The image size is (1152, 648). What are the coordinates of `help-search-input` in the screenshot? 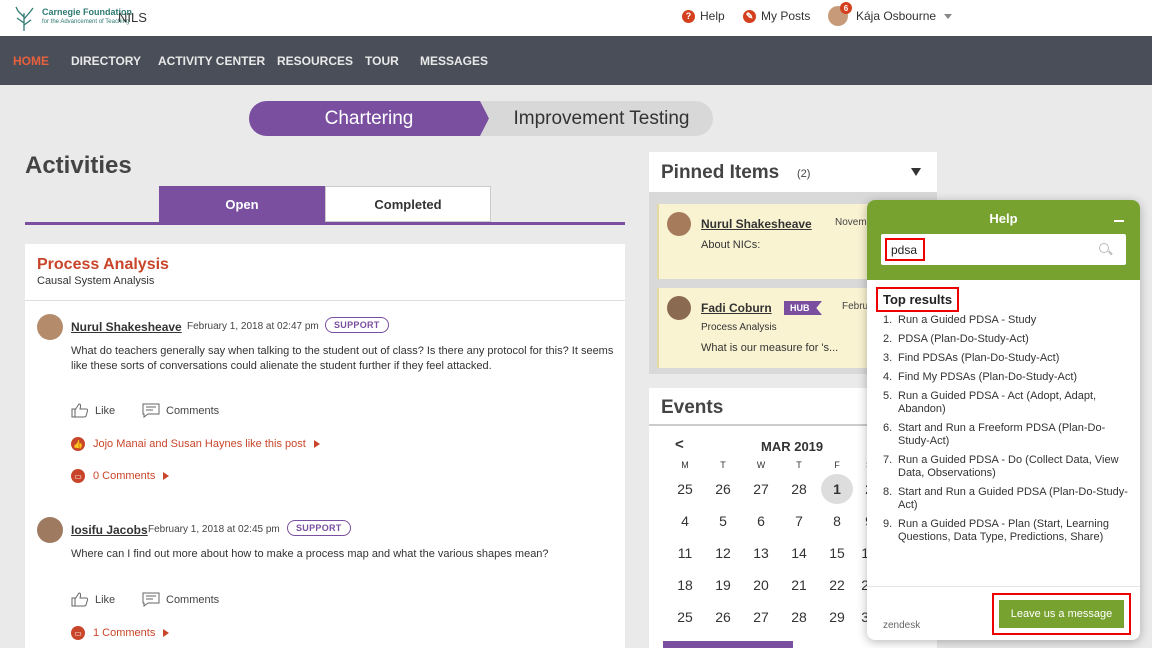 It's located at (905, 249).